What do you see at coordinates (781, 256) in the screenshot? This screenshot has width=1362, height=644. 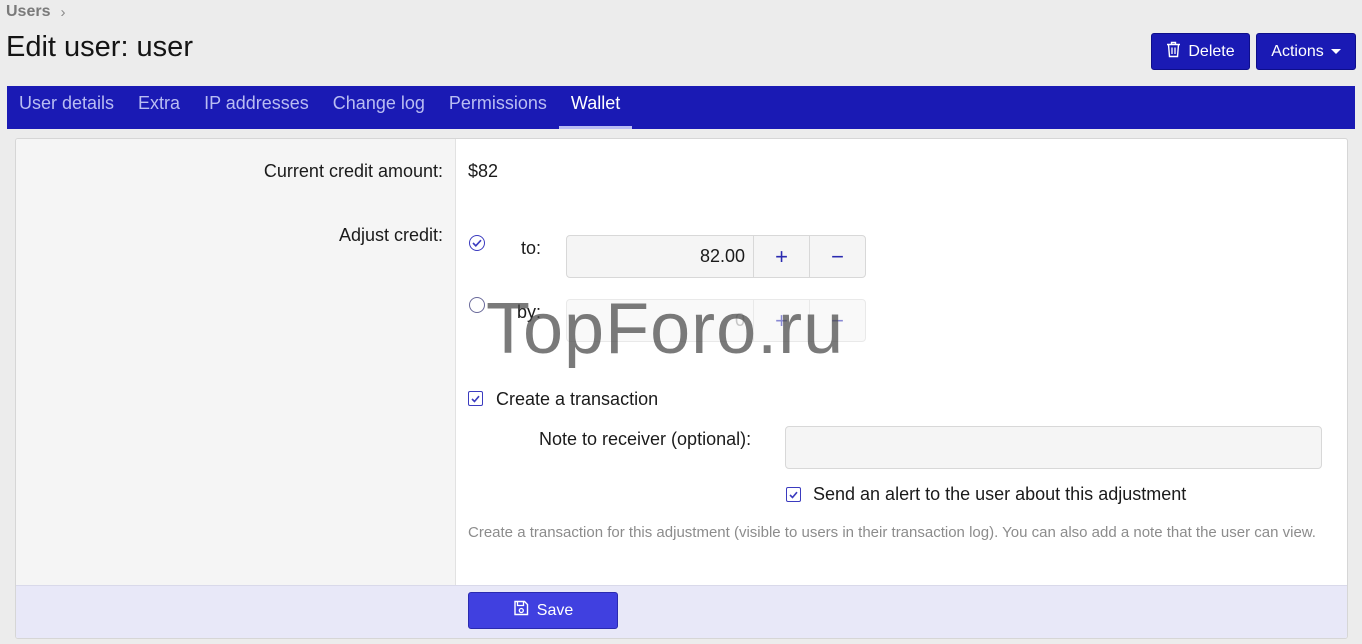 I see `adjust-to-increment-button: +` at bounding box center [781, 256].